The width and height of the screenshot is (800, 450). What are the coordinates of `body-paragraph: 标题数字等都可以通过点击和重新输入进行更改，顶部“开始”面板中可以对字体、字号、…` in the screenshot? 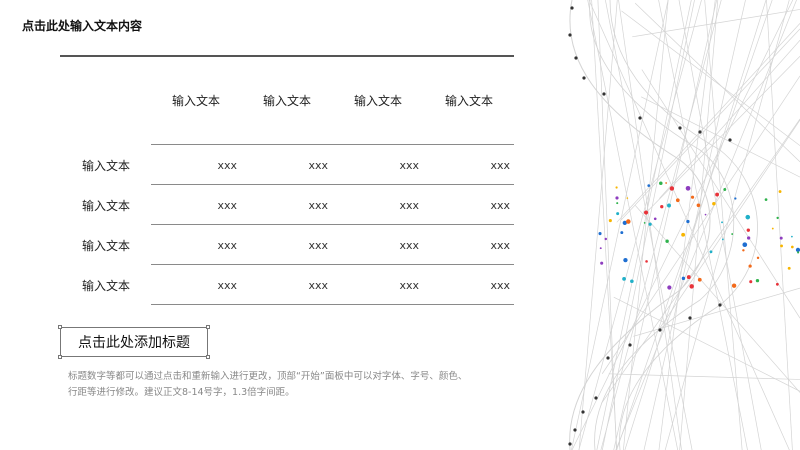 It's located at (288, 385).